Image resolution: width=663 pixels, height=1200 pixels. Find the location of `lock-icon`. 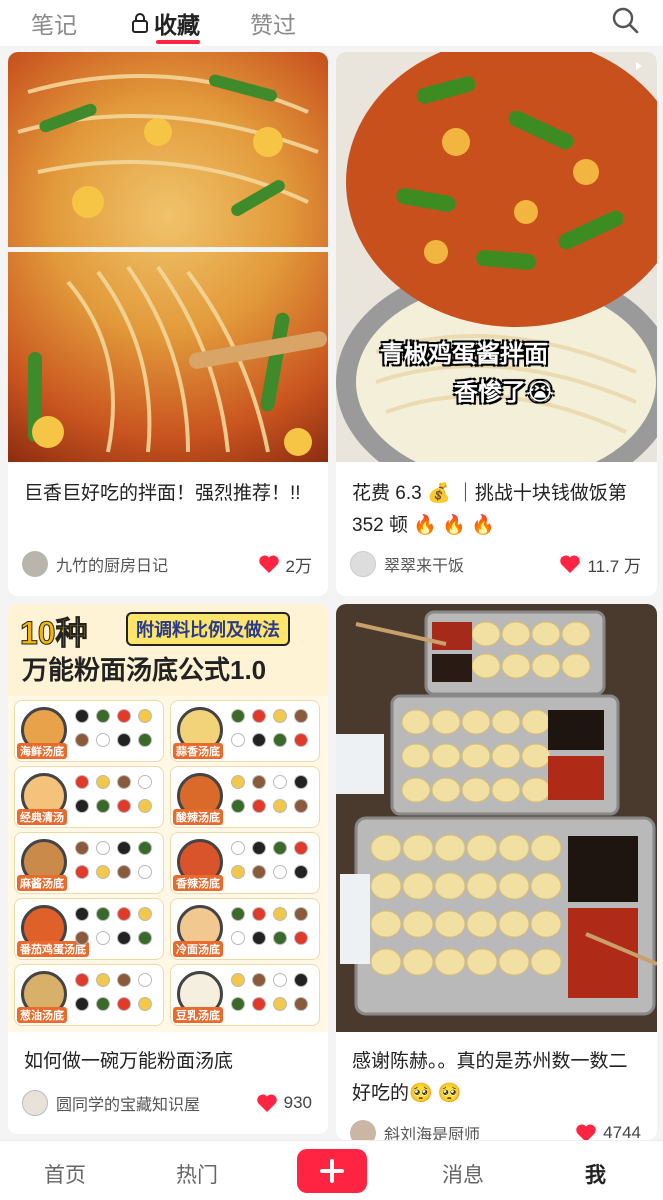

lock-icon is located at coordinates (140, 23).